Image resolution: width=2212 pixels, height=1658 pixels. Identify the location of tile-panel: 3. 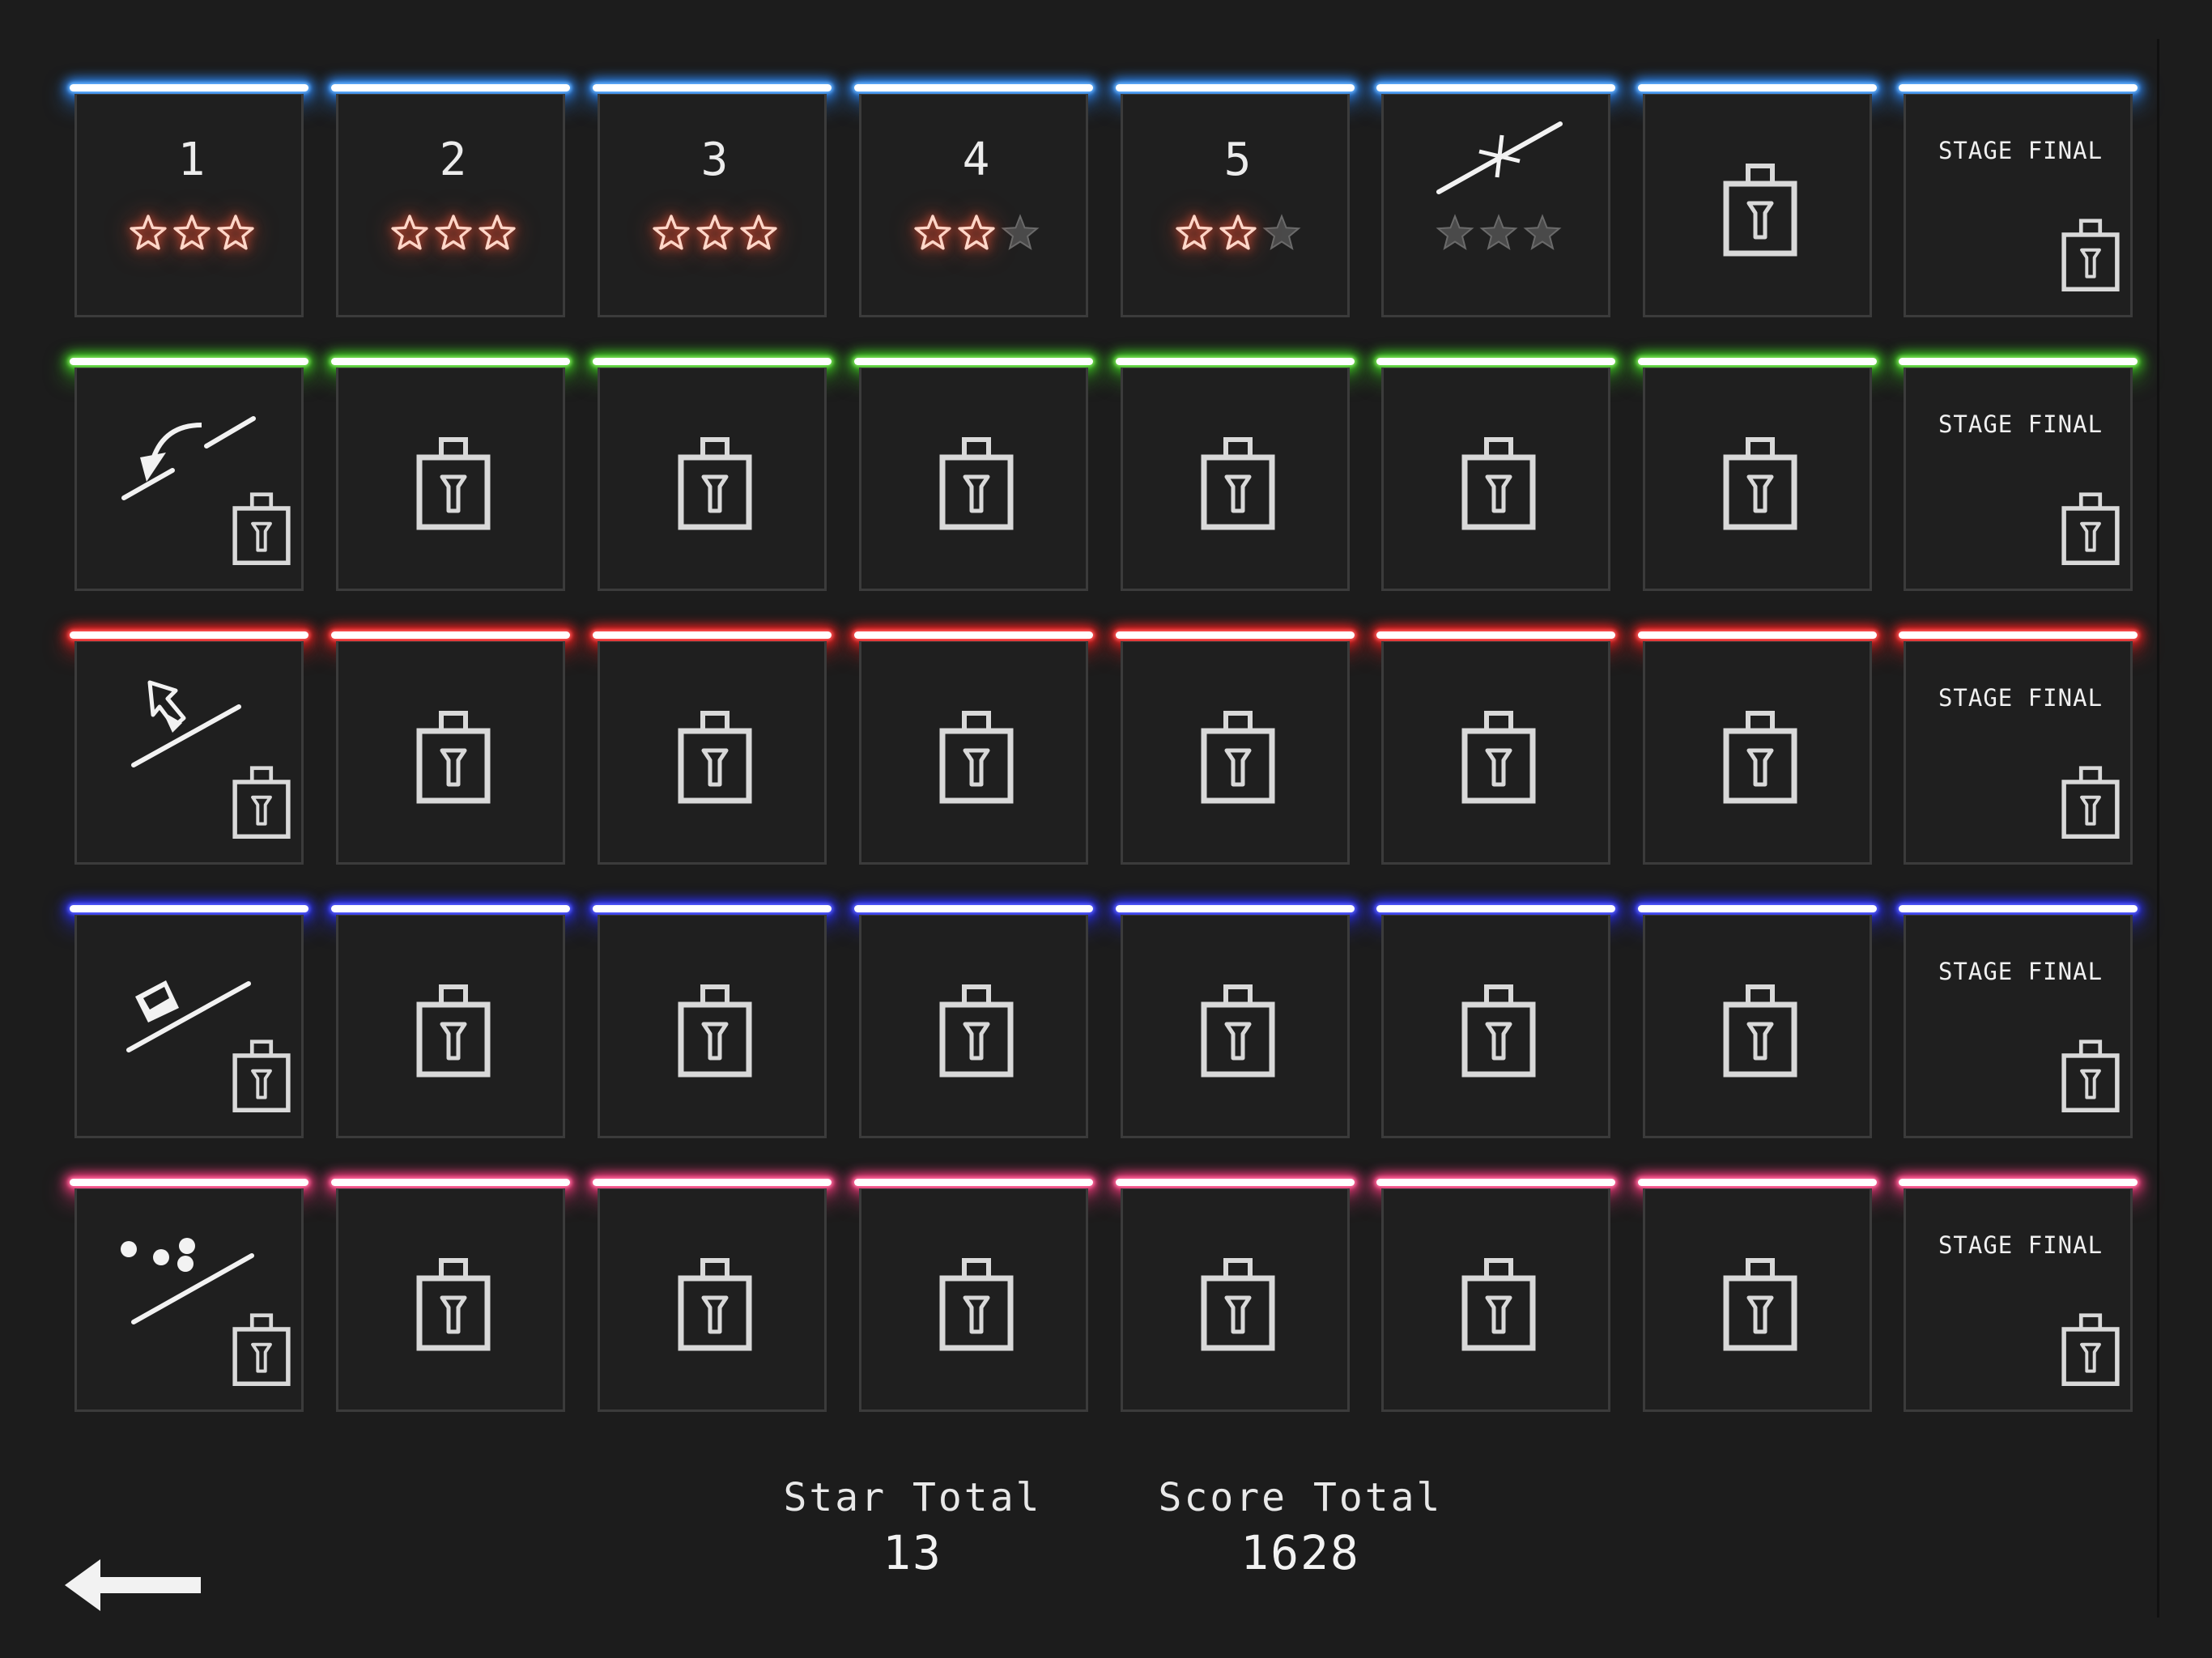
(712, 205).